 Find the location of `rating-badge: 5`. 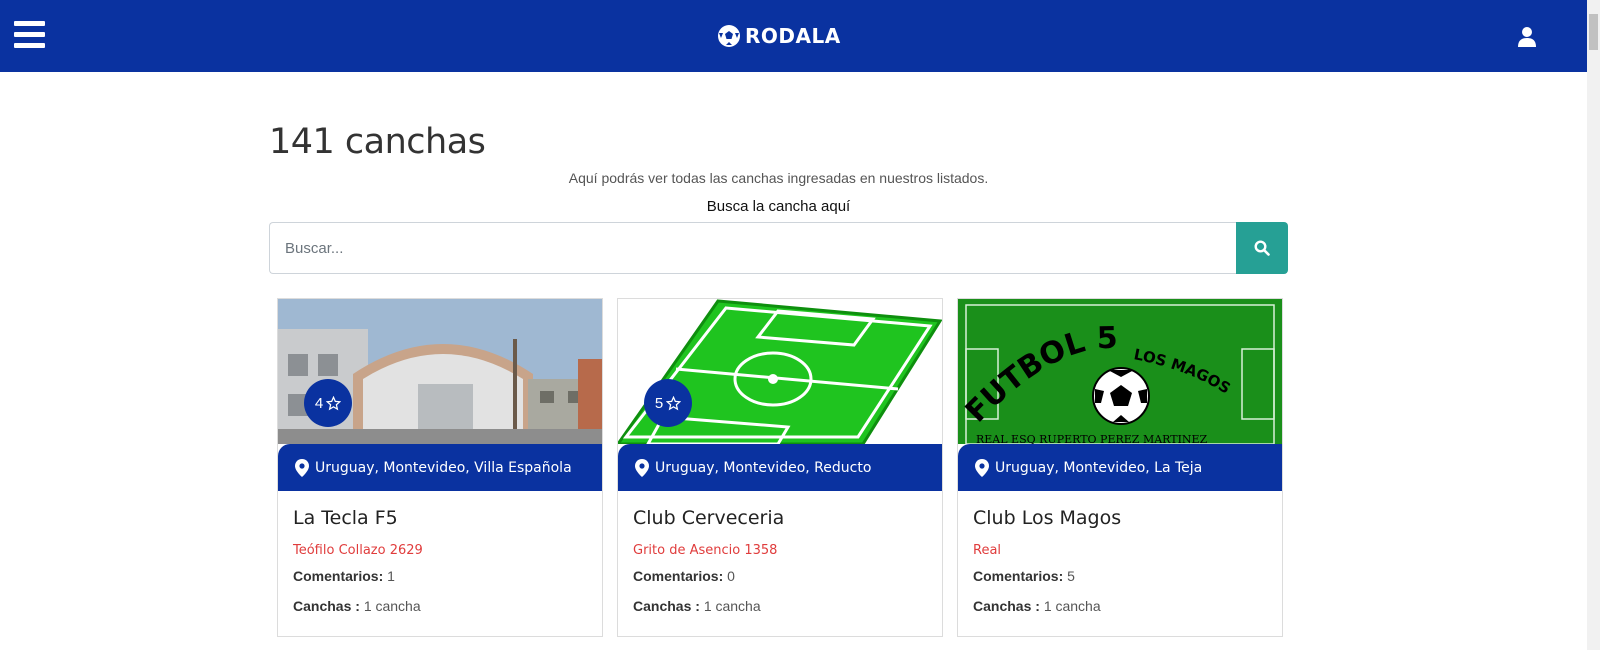

rating-badge: 5 is located at coordinates (668, 403).